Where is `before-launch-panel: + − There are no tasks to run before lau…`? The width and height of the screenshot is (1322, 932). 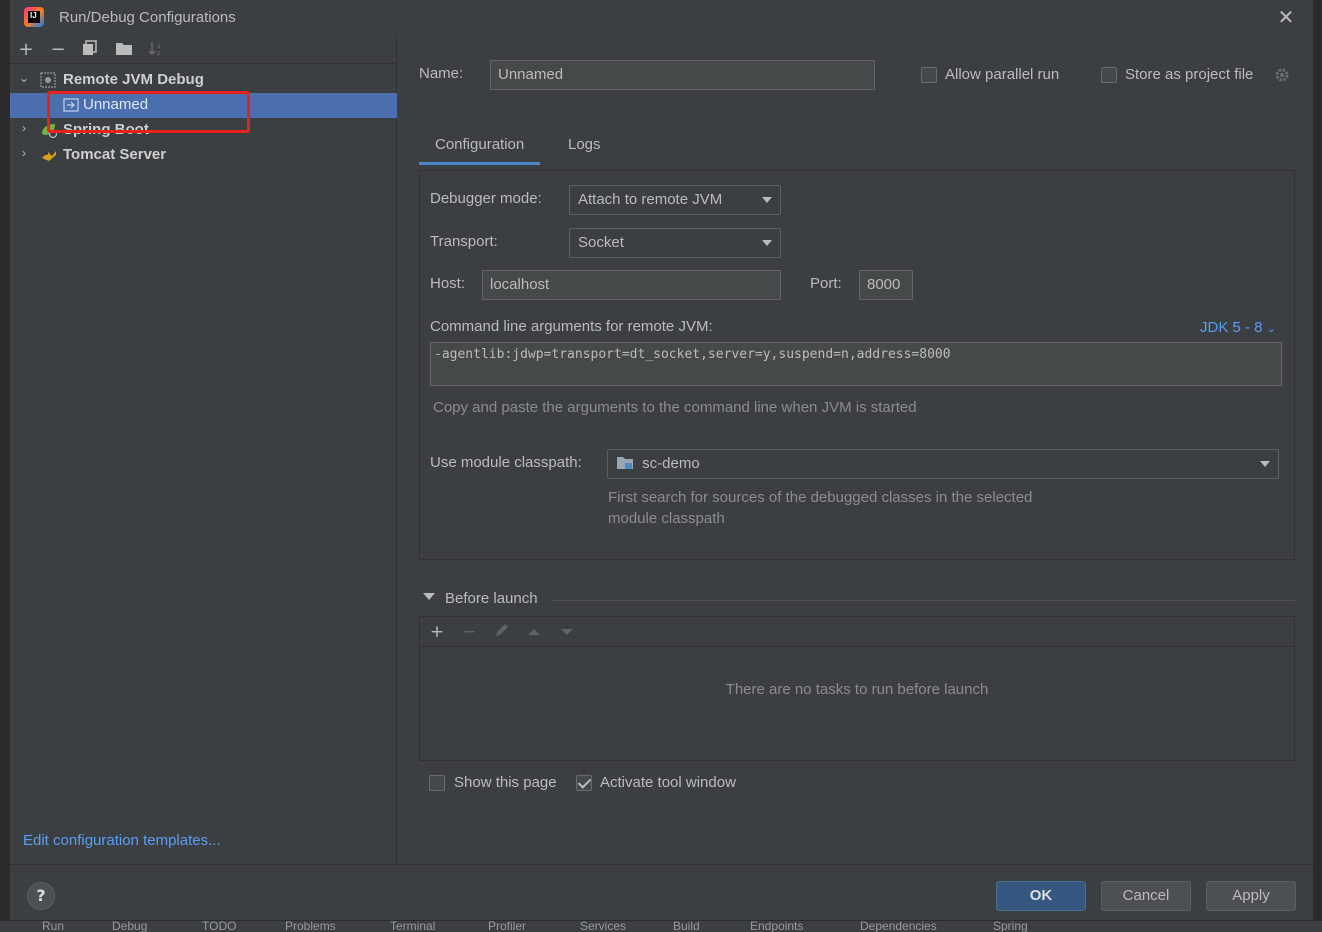 before-launch-panel: + − There are no tasks to run before lau… is located at coordinates (857, 688).